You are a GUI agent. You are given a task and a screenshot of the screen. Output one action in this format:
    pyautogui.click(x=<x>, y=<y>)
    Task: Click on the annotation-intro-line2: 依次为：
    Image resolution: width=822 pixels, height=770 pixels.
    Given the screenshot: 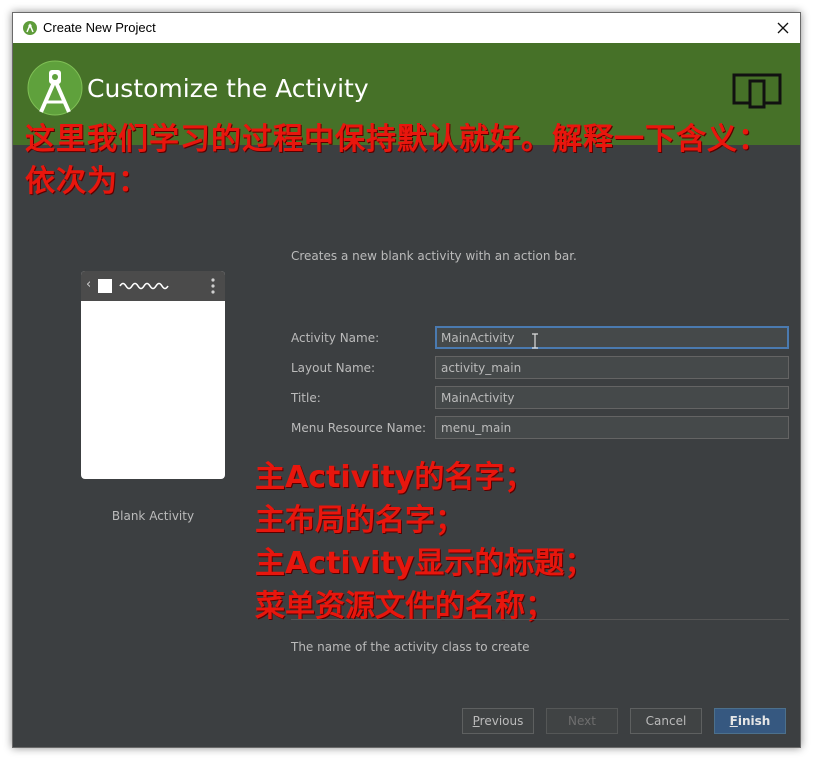 What is the action you would take?
    pyautogui.click(x=87, y=181)
    